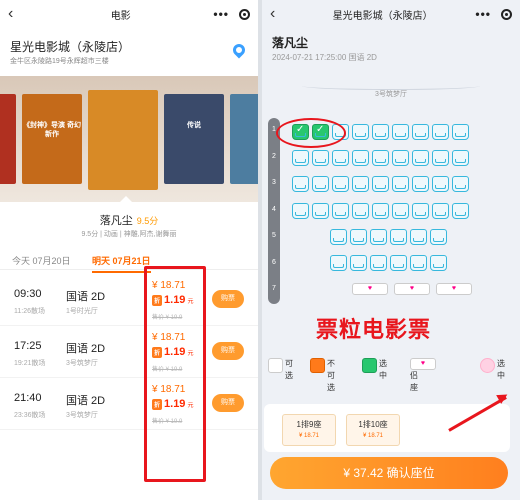  Describe the element at coordinates (123, 140) in the screenshot. I see `movie-poster-selected` at that location.